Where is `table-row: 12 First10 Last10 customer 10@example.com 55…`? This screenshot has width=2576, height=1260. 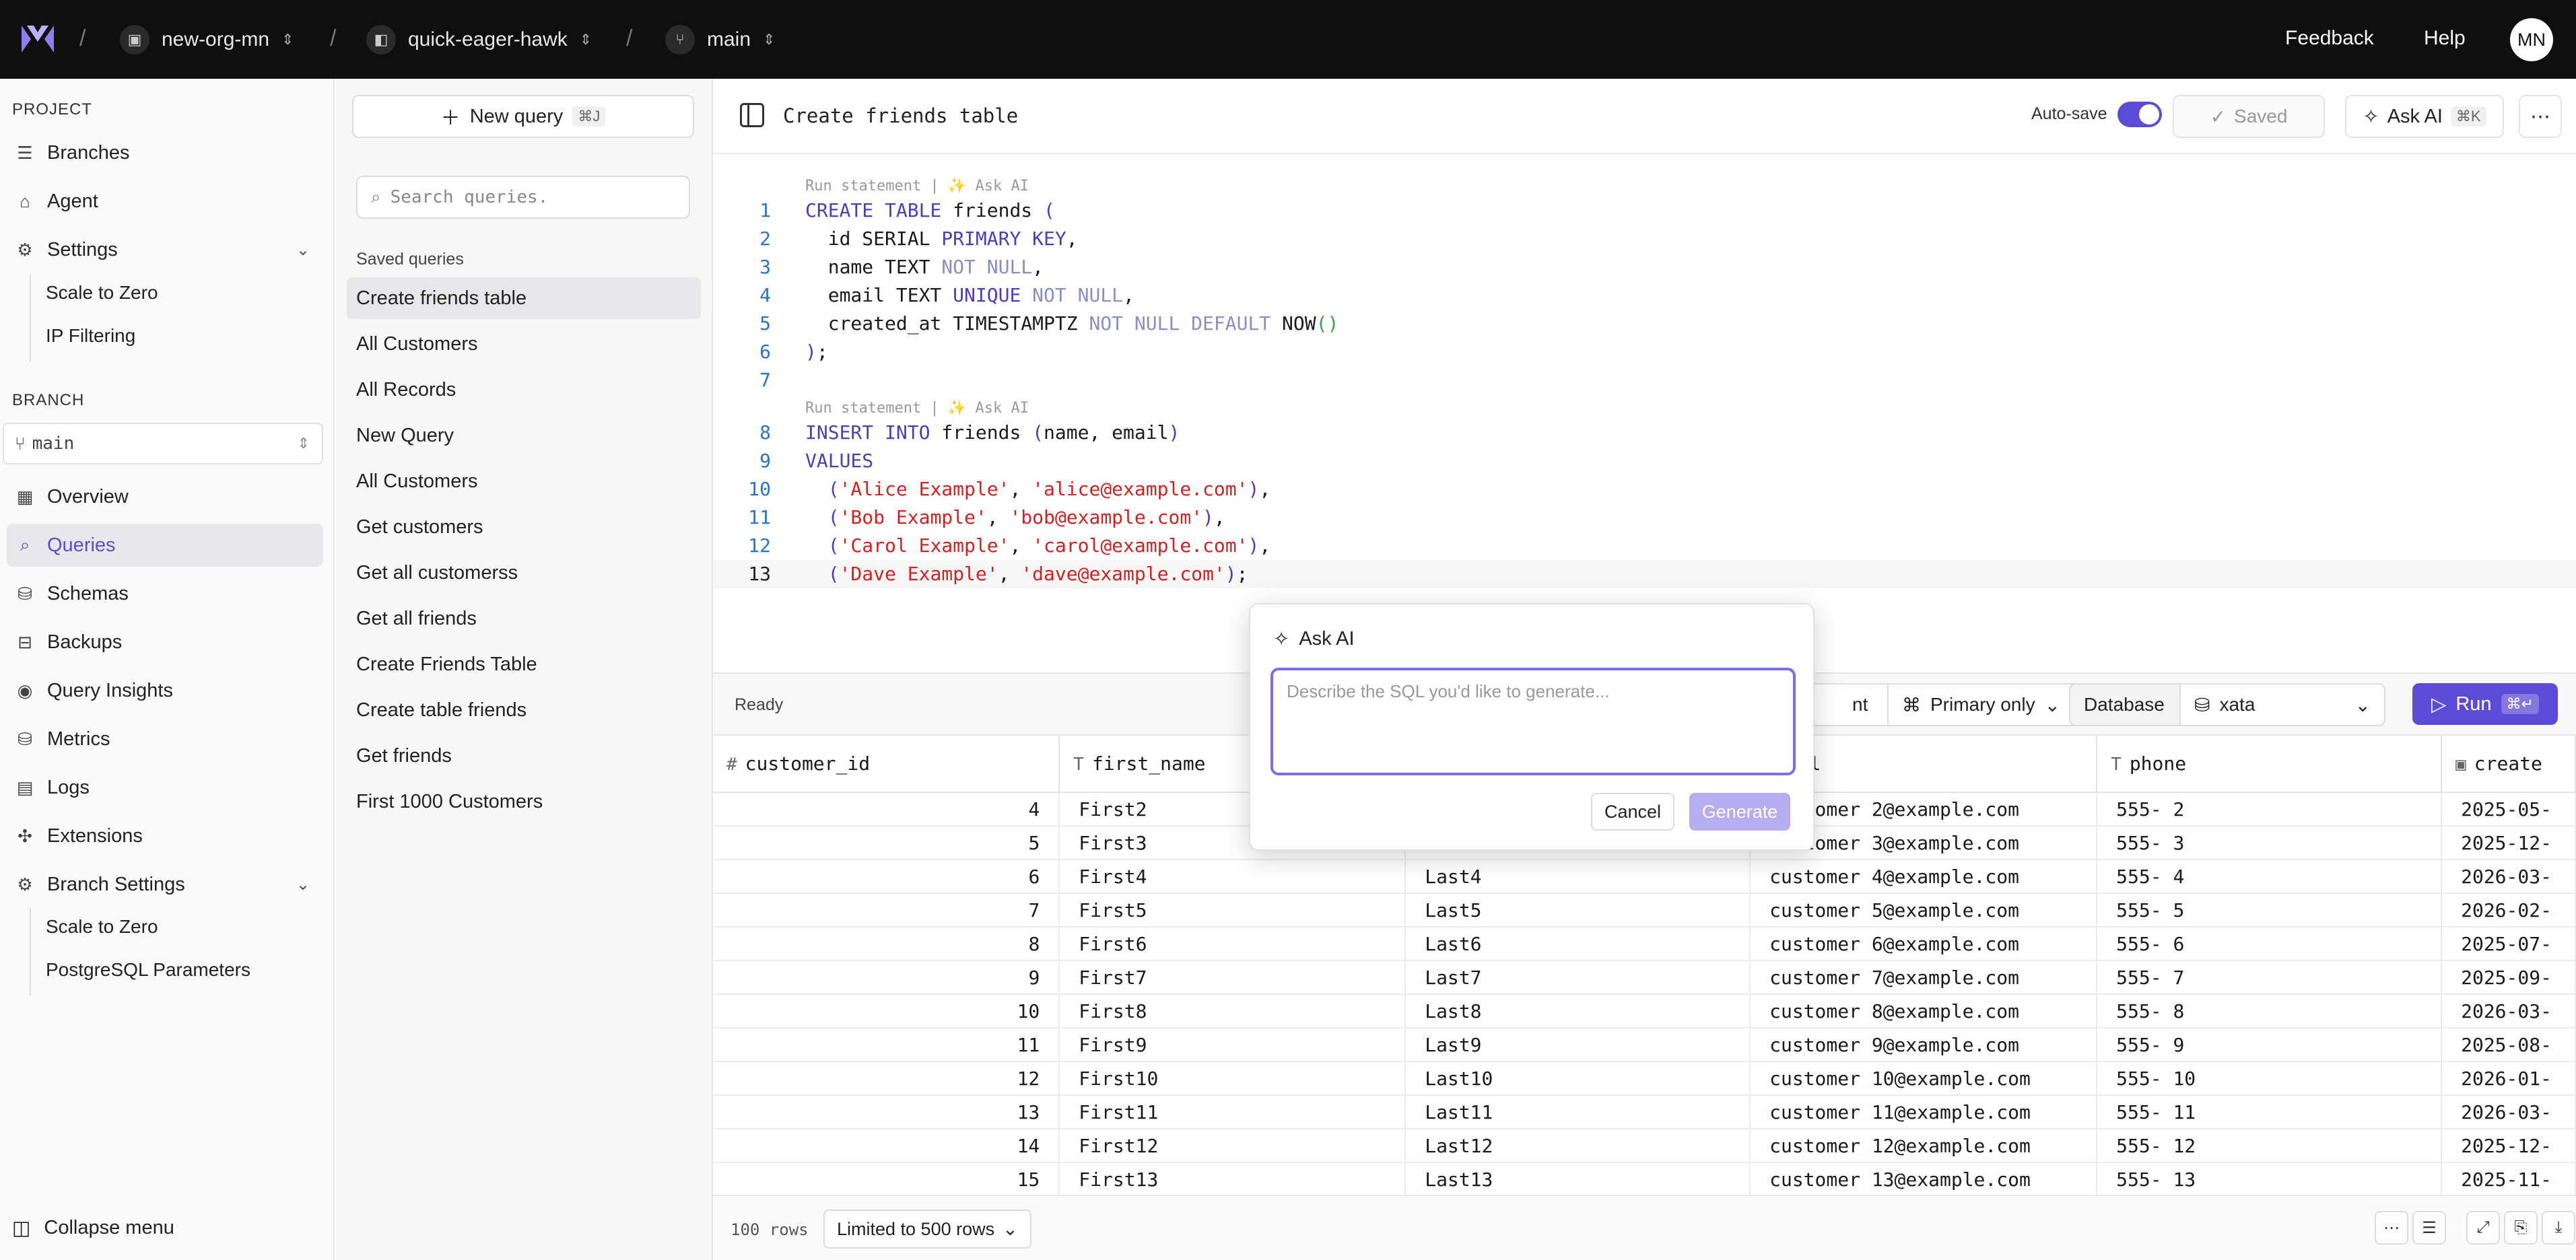
table-row: 12 First10 Last10 customer 10@example.com 55… is located at coordinates (1645, 1078).